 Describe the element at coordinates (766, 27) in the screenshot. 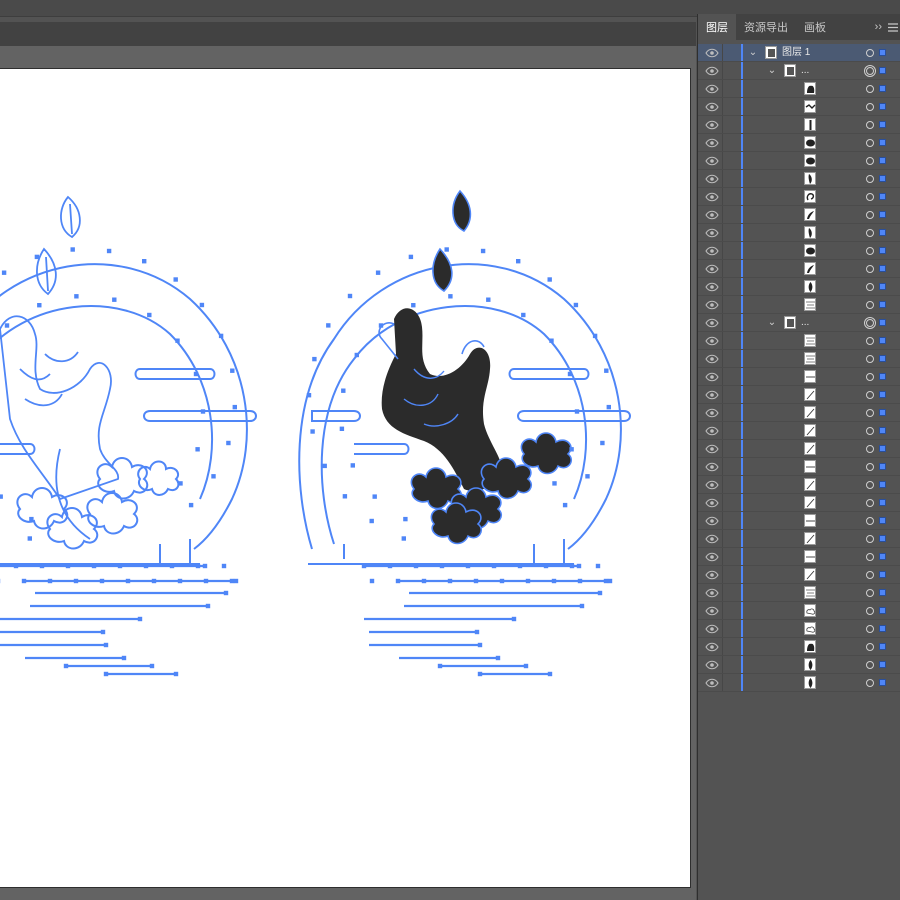

I see `tab-asset-export: 资源导出` at that location.